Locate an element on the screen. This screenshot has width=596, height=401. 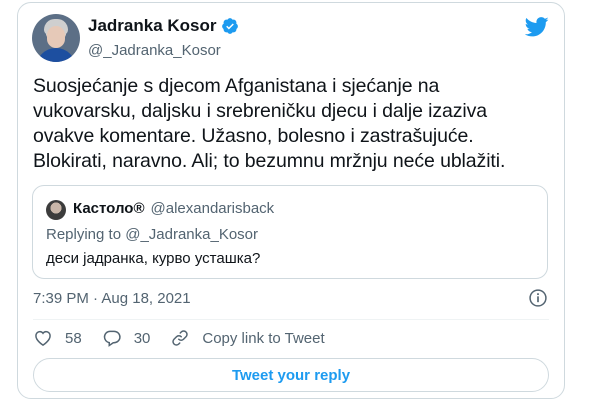
quoted-author-handle: @alexandarisback is located at coordinates (212, 208).